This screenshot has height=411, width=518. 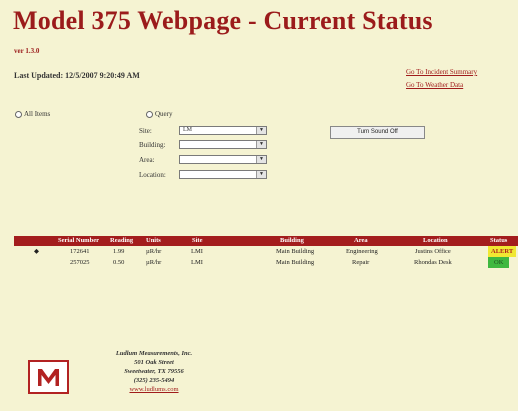 I want to click on company-logo, so click(x=48, y=377).